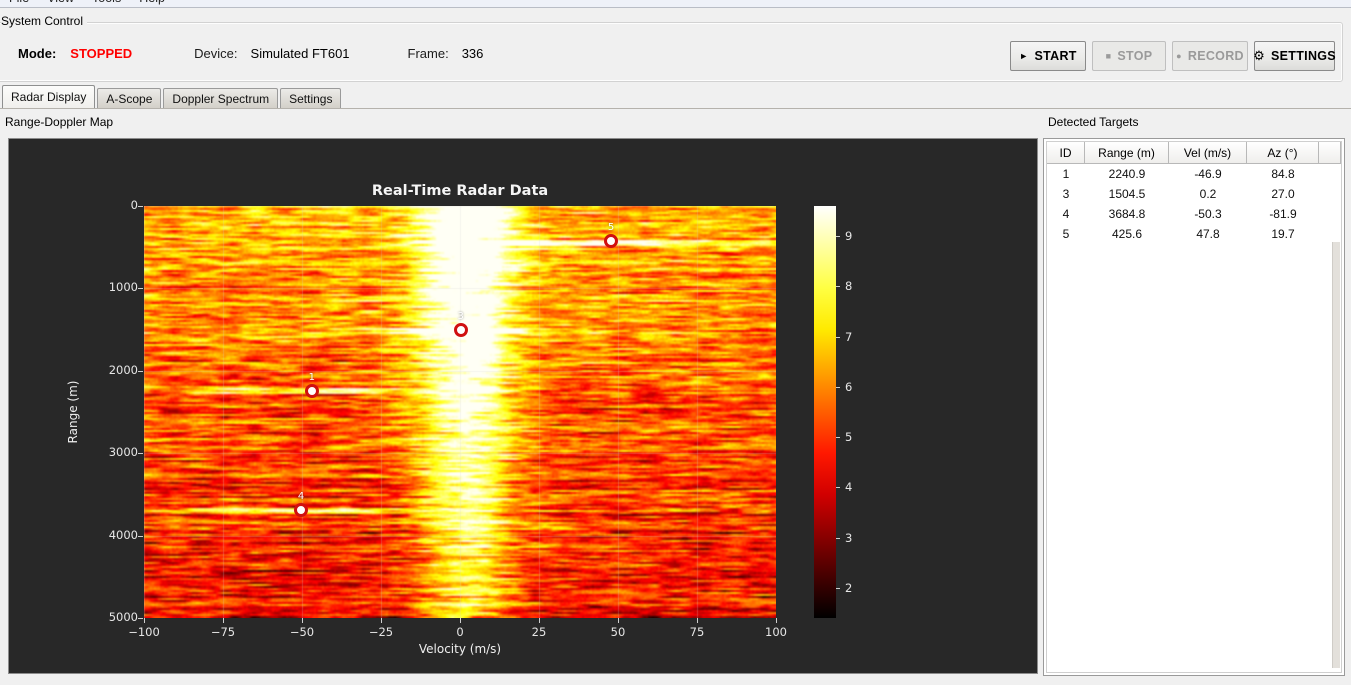 This screenshot has width=1351, height=685. What do you see at coordinates (1208, 153) in the screenshot?
I see `column-header: Vel (m/s)` at bounding box center [1208, 153].